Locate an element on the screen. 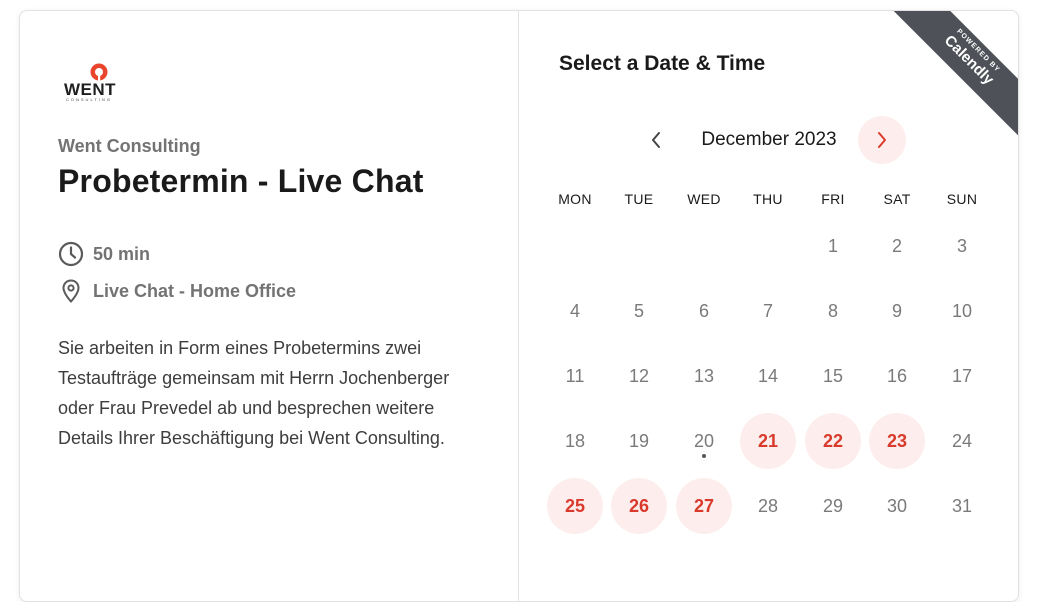 This screenshot has width=1038, height=602. day-4: 4 is located at coordinates (574, 310).